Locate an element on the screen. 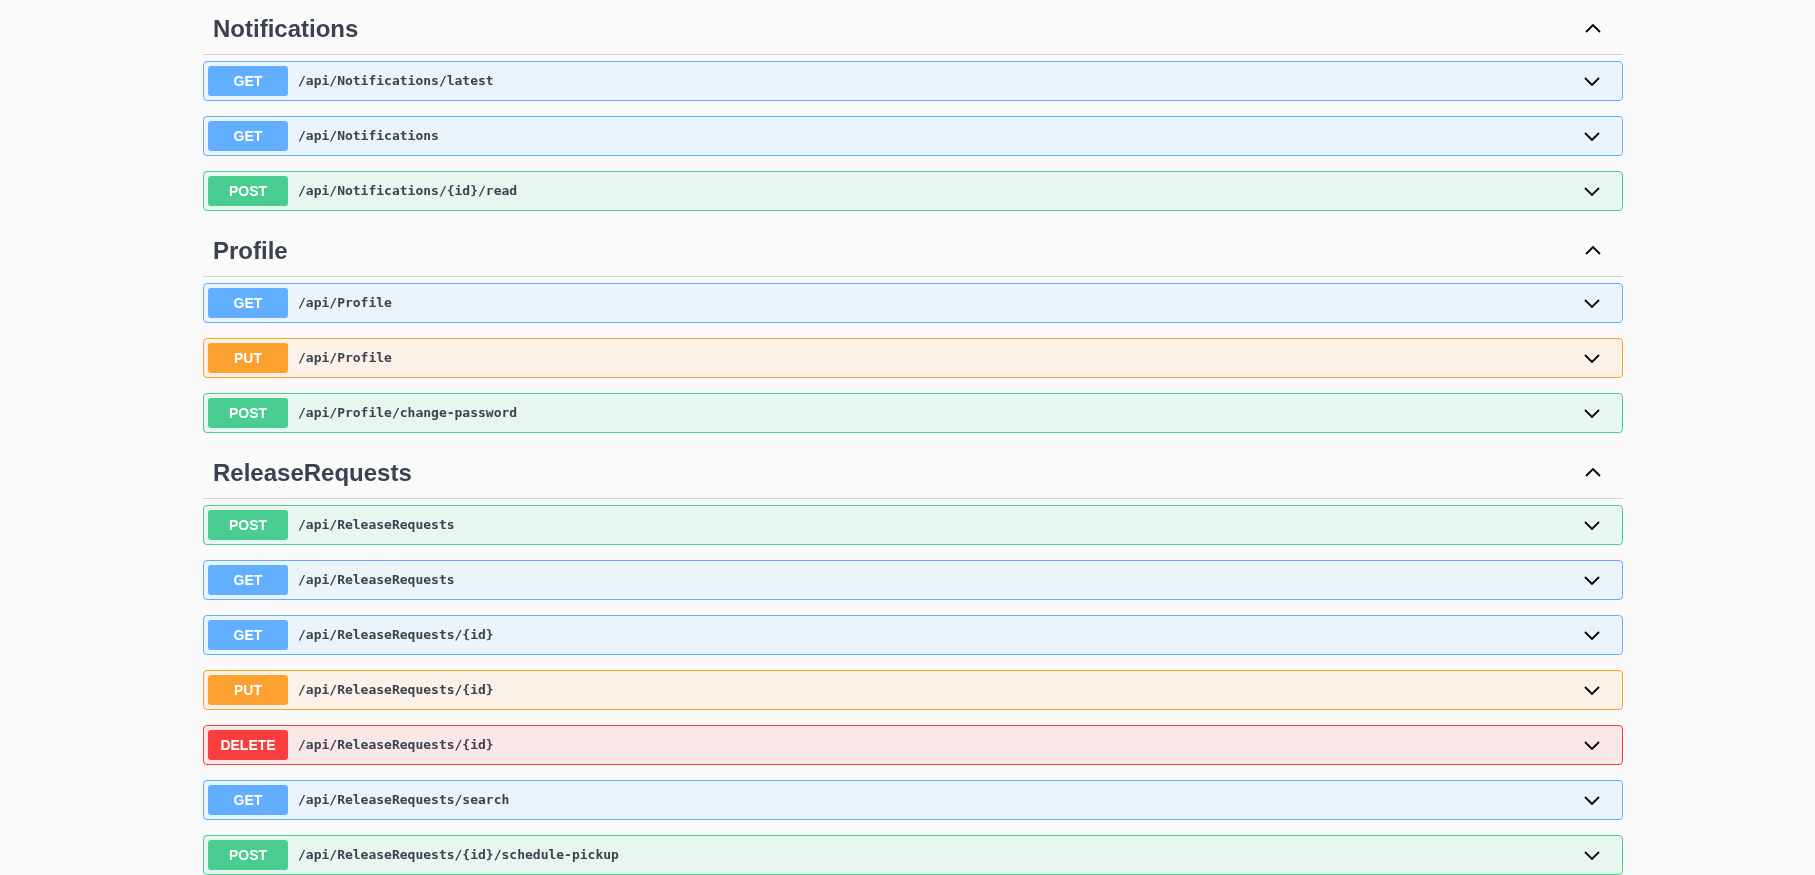  endpoint-path: /api/ReleaseRequests/search is located at coordinates (404, 800).